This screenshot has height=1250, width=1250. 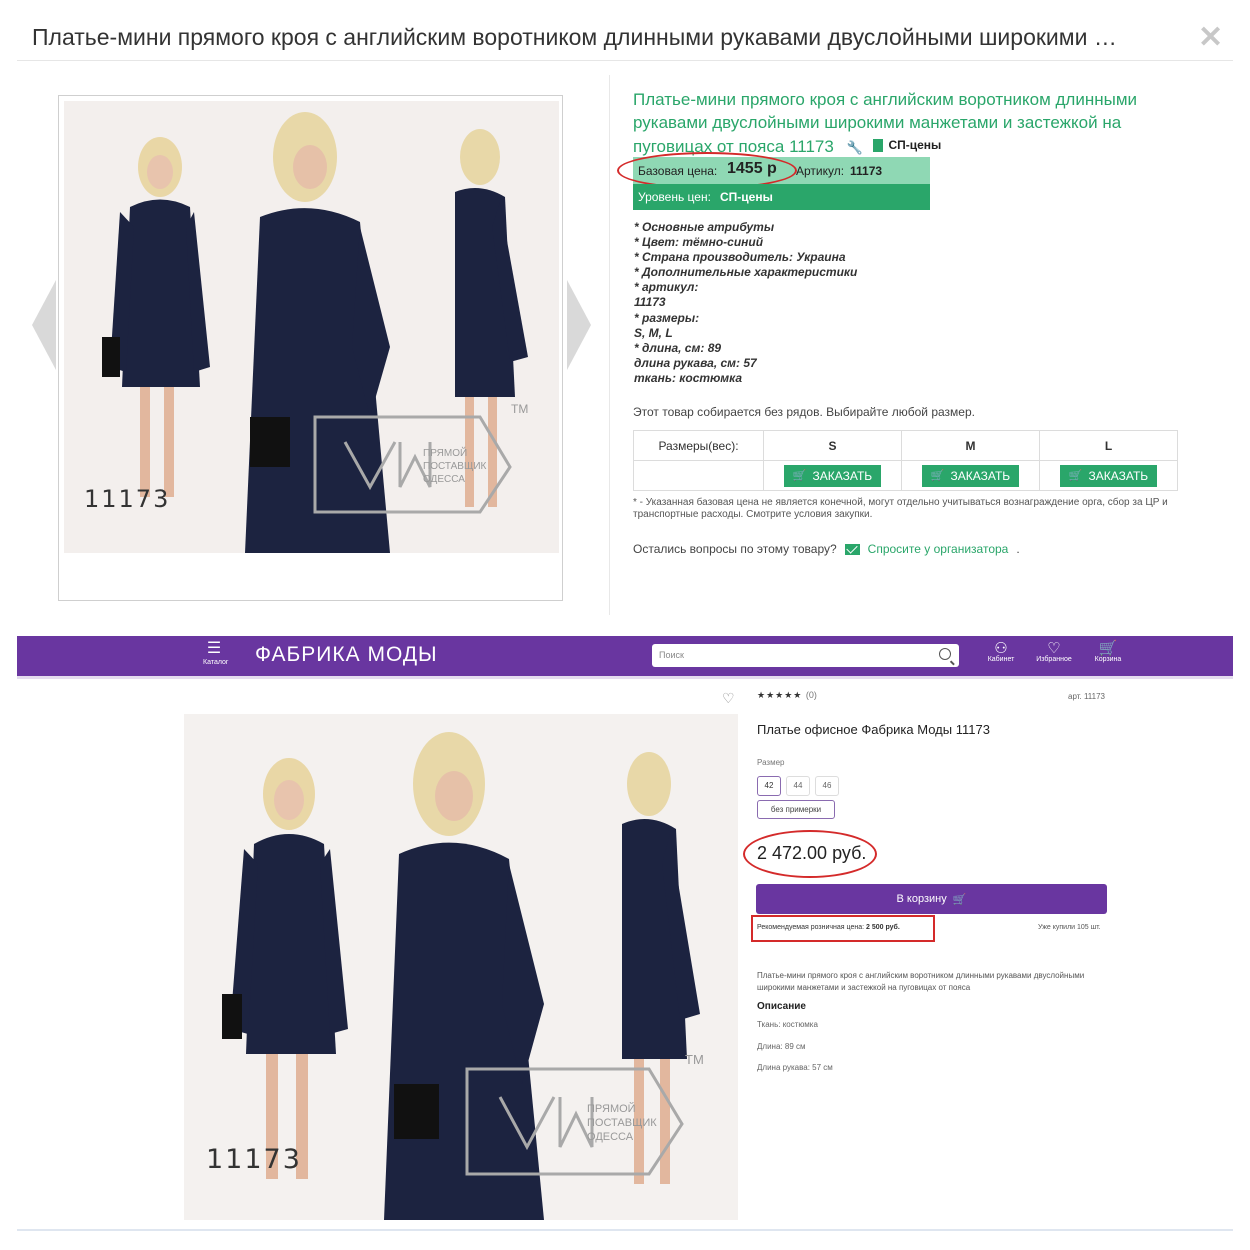 I want to click on next-photo-arrow-icon, so click(x=579, y=325).